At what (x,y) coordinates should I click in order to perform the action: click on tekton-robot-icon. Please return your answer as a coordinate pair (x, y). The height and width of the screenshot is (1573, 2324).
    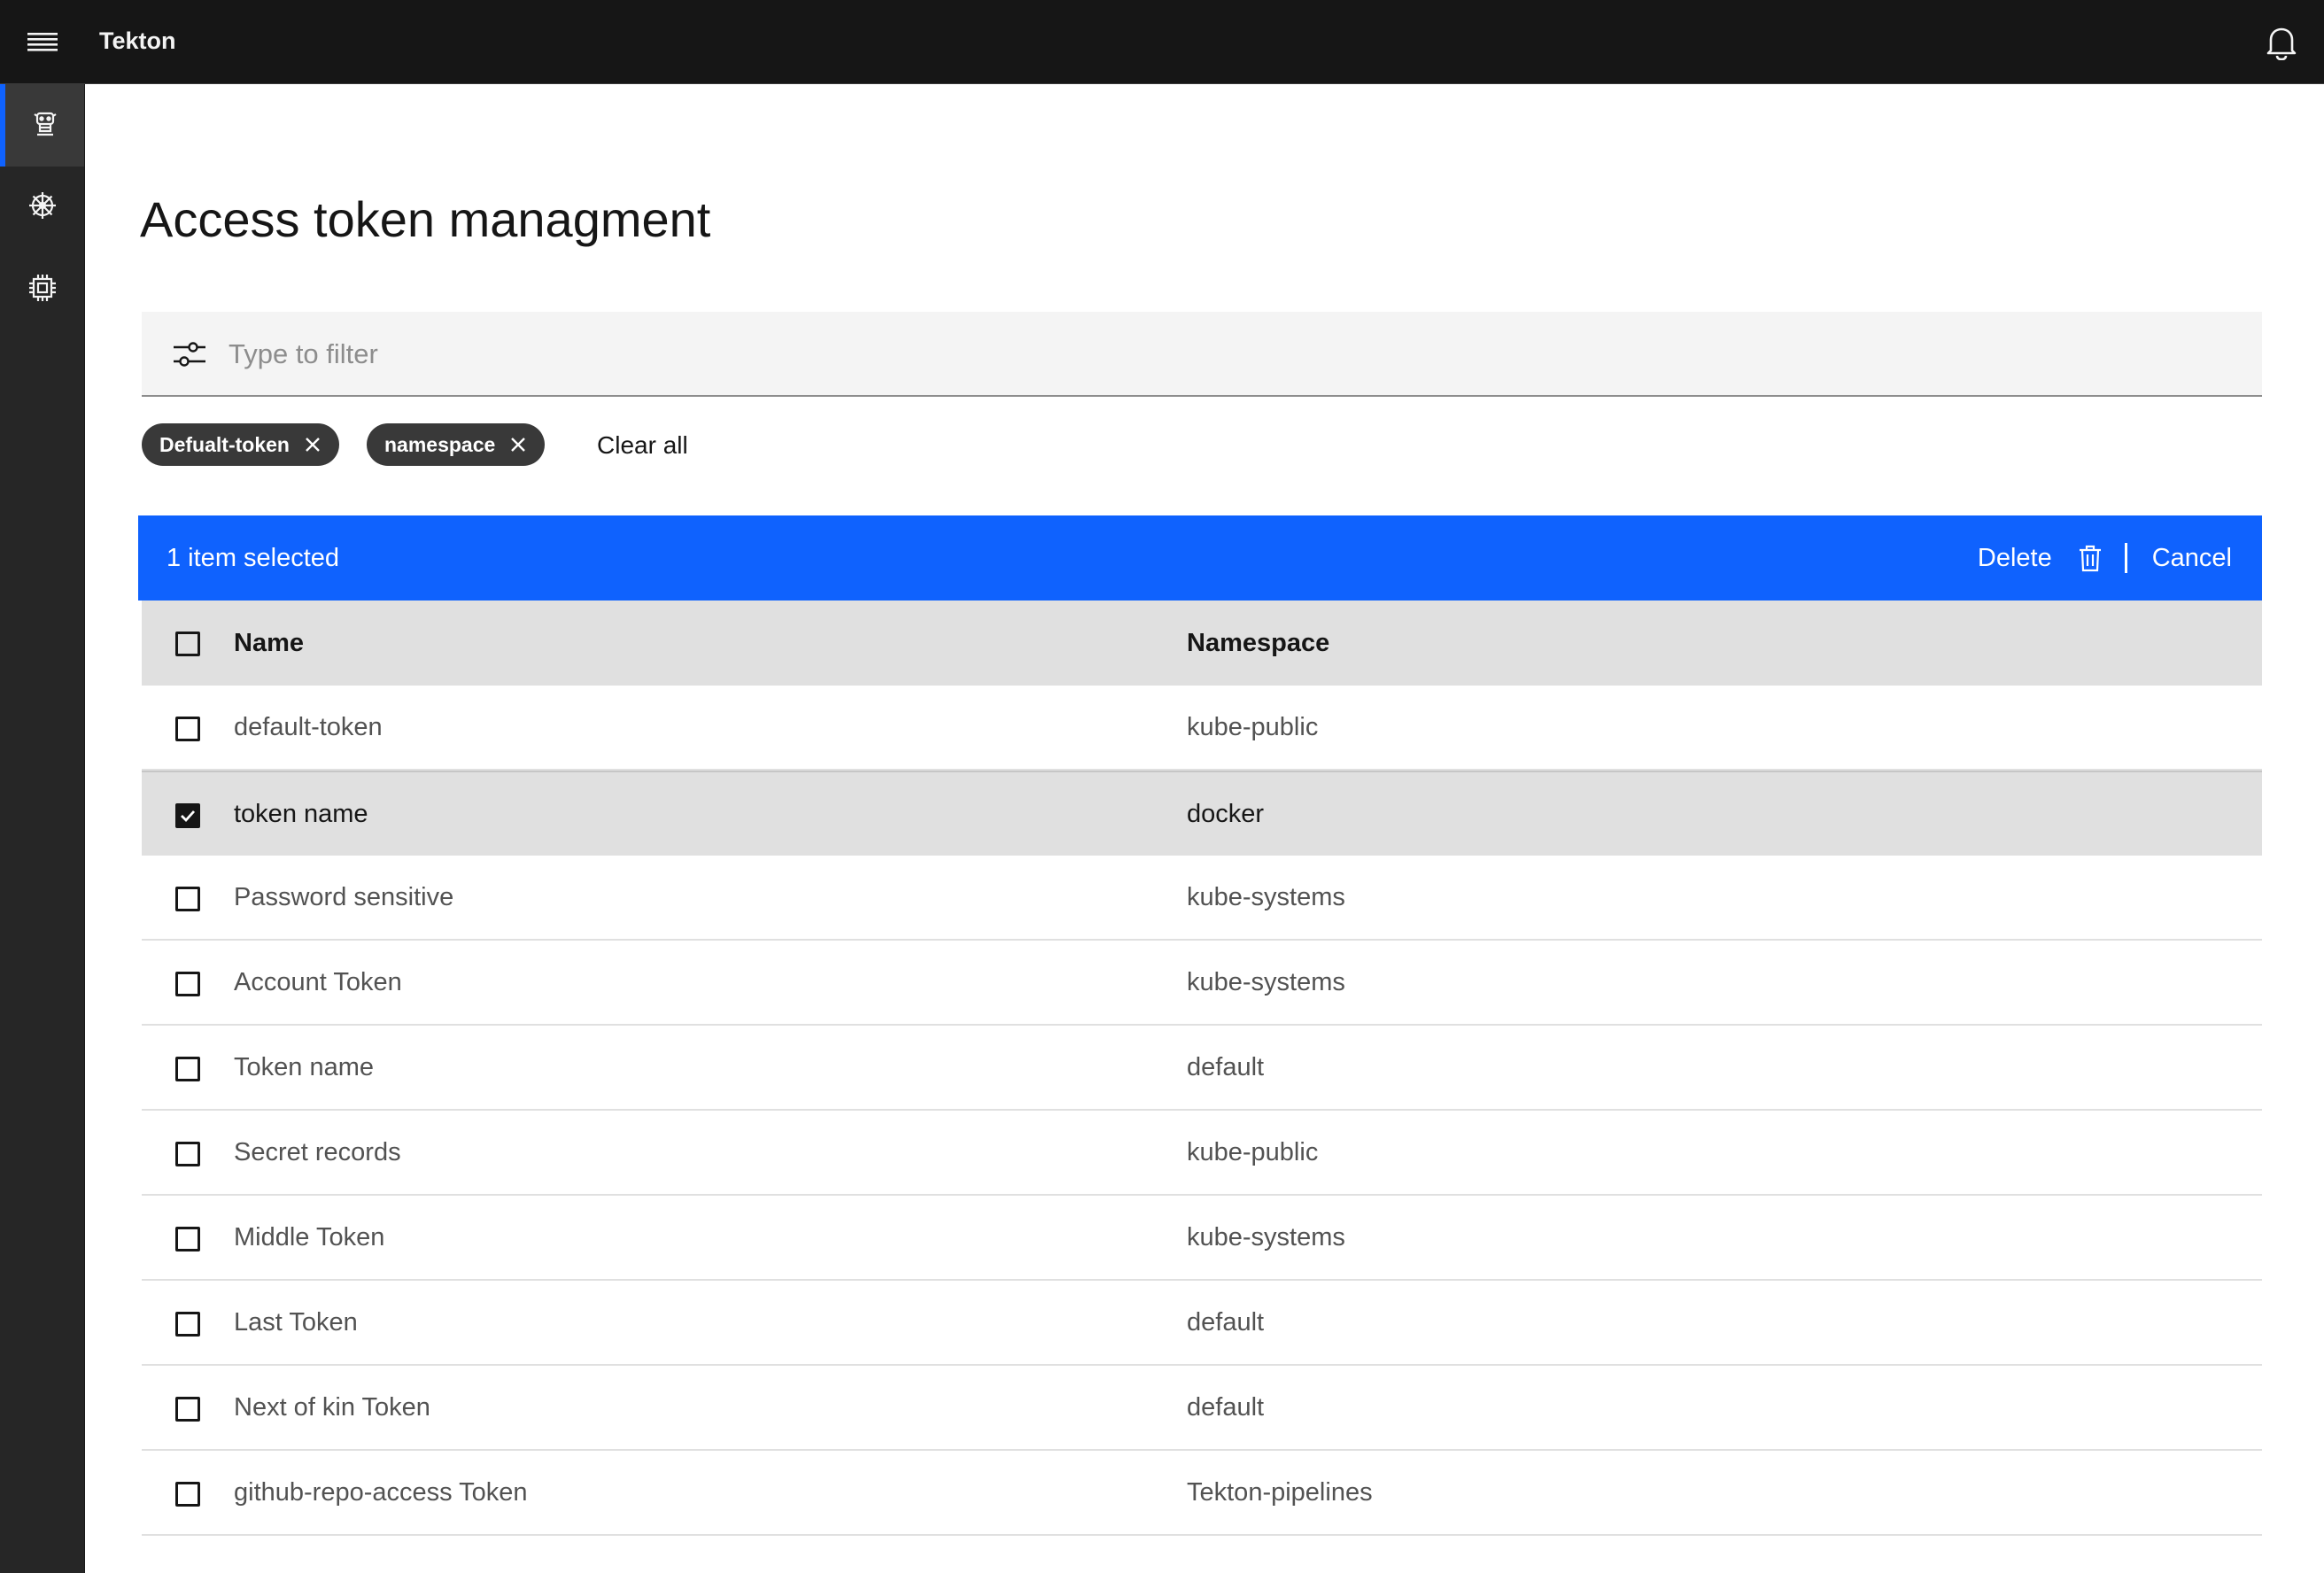
    Looking at the image, I should click on (45, 125).